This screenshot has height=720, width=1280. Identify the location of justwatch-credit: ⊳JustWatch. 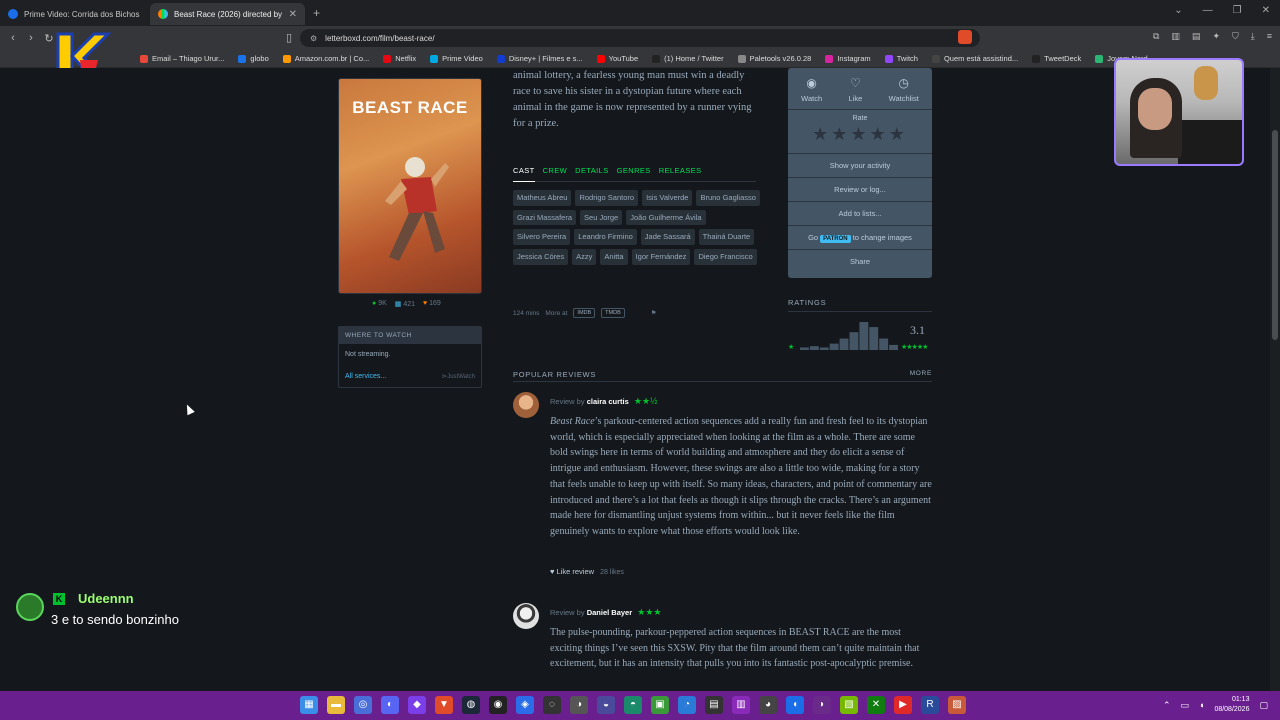
(458, 376).